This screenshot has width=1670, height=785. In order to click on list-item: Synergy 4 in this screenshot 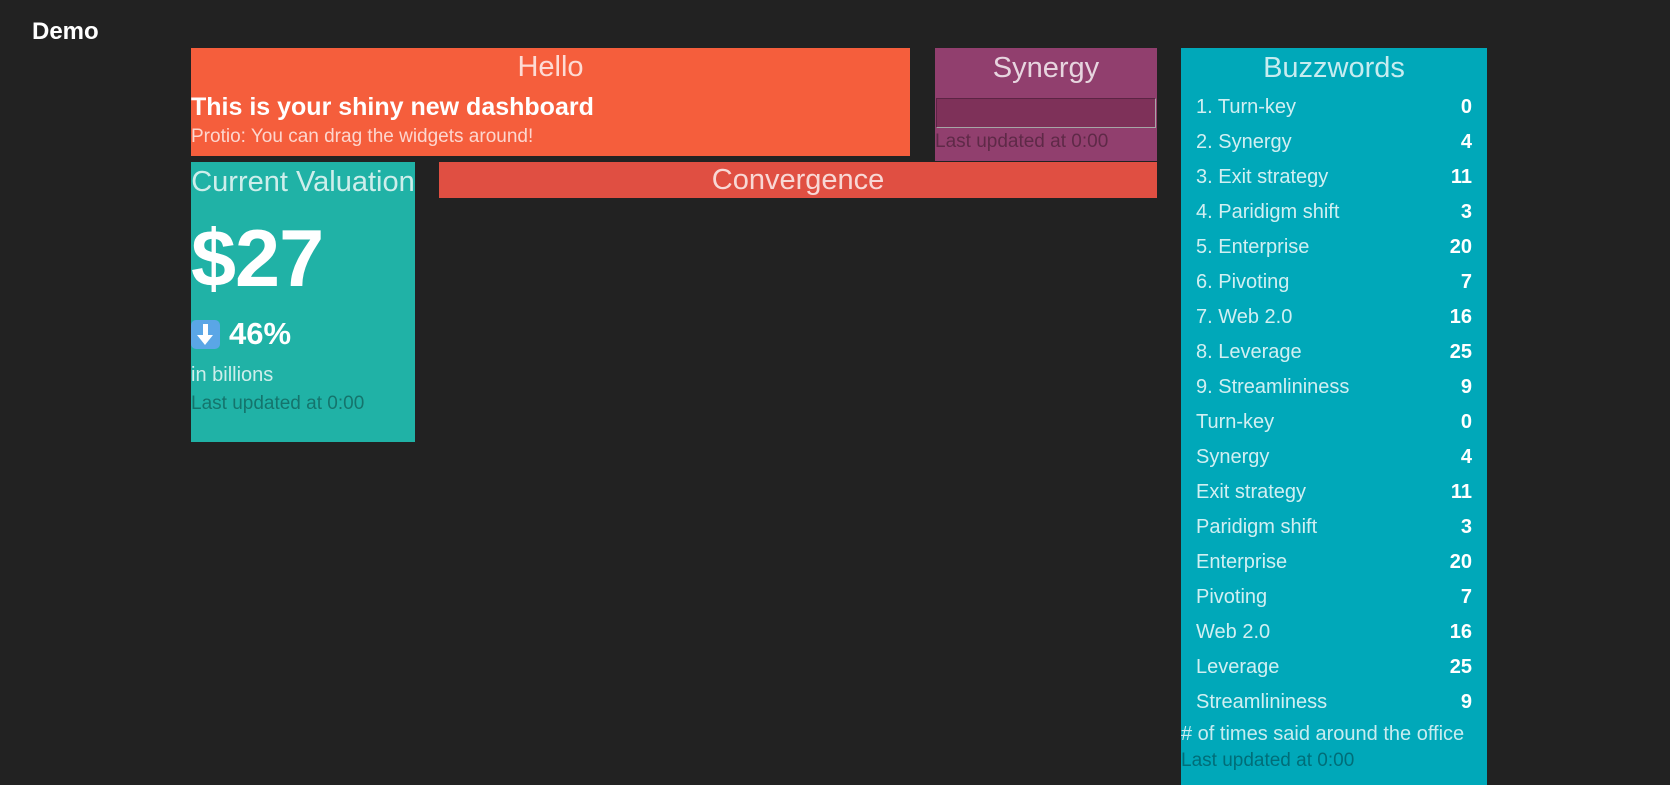, I will do `click(1334, 457)`.